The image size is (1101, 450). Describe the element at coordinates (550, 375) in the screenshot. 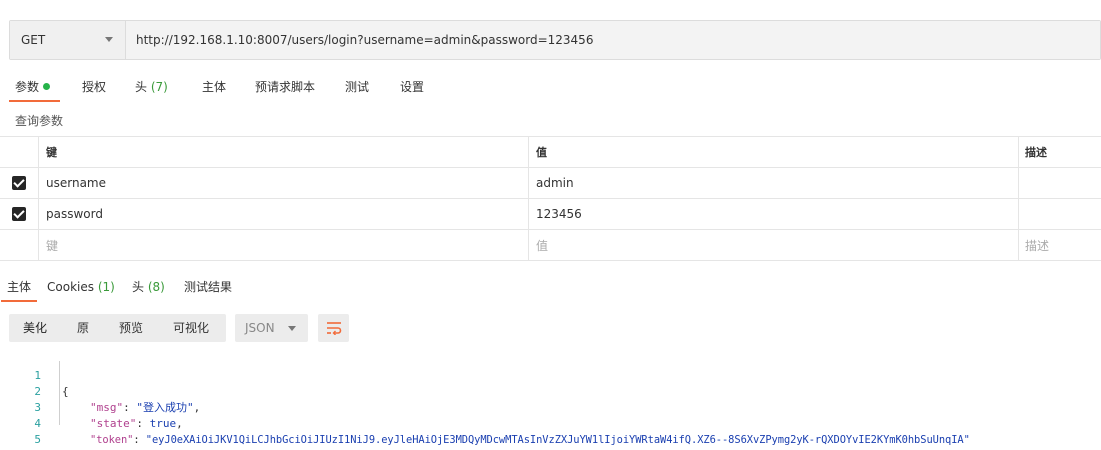

I see `code-line: 1 {` at that location.